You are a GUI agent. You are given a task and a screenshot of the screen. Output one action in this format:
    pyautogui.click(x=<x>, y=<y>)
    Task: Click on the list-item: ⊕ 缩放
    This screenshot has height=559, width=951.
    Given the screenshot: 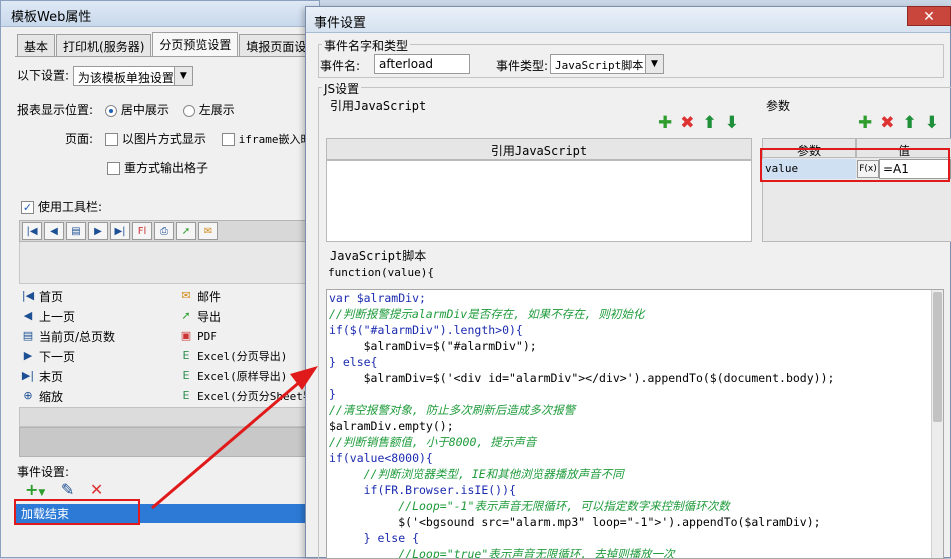 What is the action you would take?
    pyautogui.click(x=68, y=396)
    